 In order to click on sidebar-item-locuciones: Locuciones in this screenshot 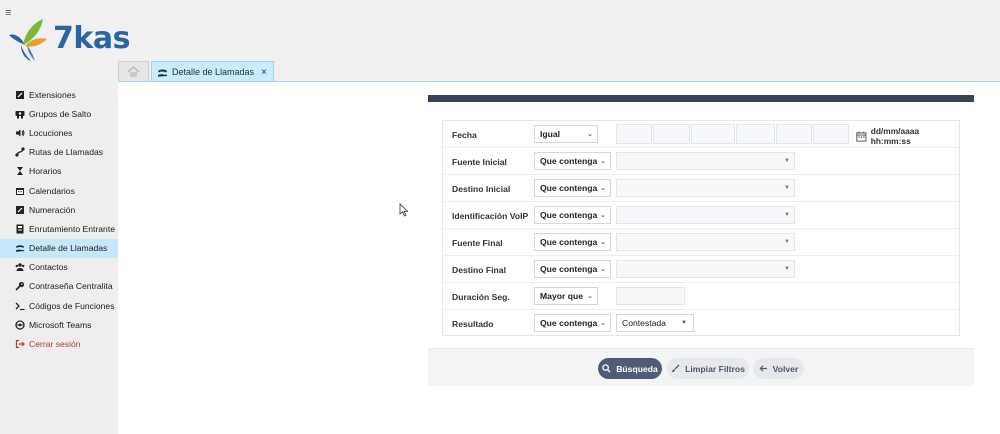, I will do `click(59, 132)`.